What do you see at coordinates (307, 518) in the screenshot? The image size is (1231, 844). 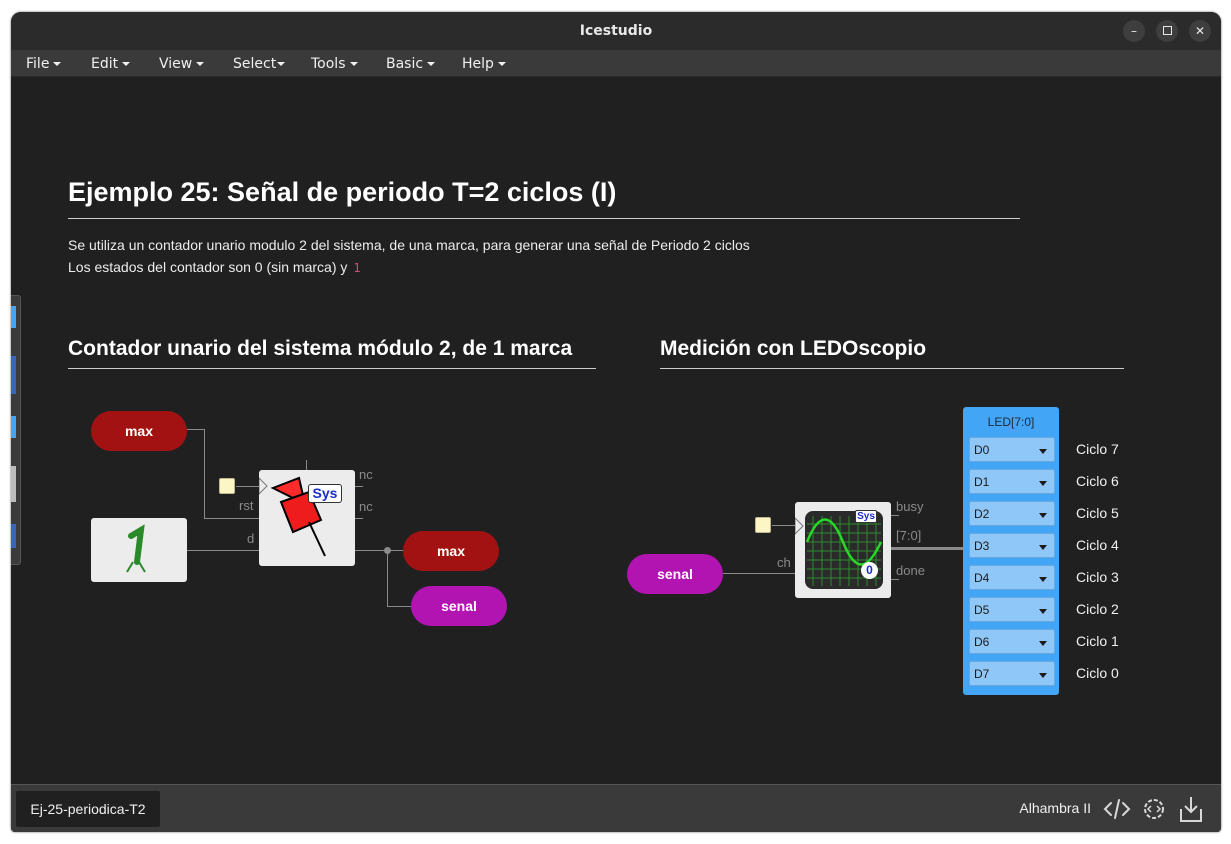 I see `sys-counter-block: Sys` at bounding box center [307, 518].